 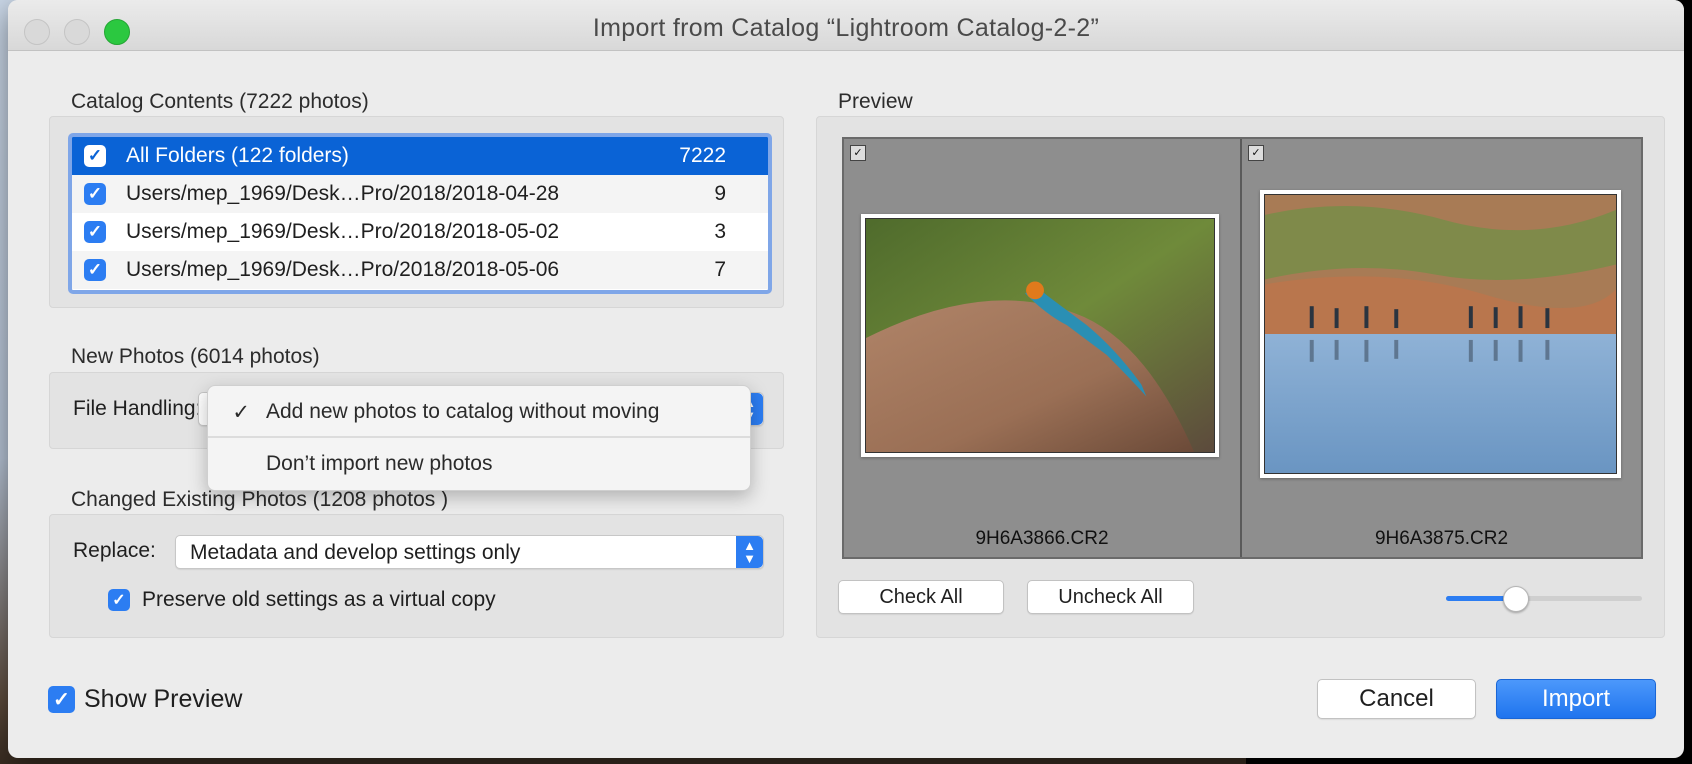 I want to click on new-photos-label: New Photos (6014 photos), so click(x=195, y=356).